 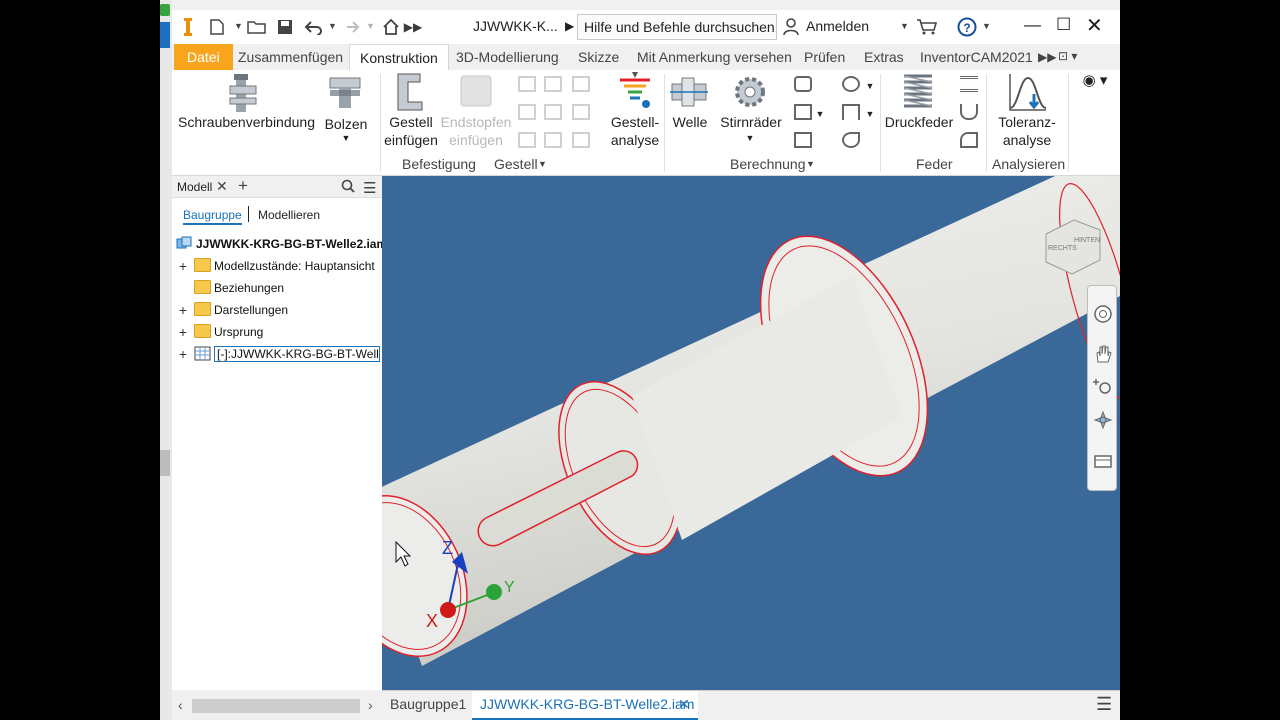 I want to click on toleranzanalyse-label-1: Toleranz-, so click(x=1027, y=122).